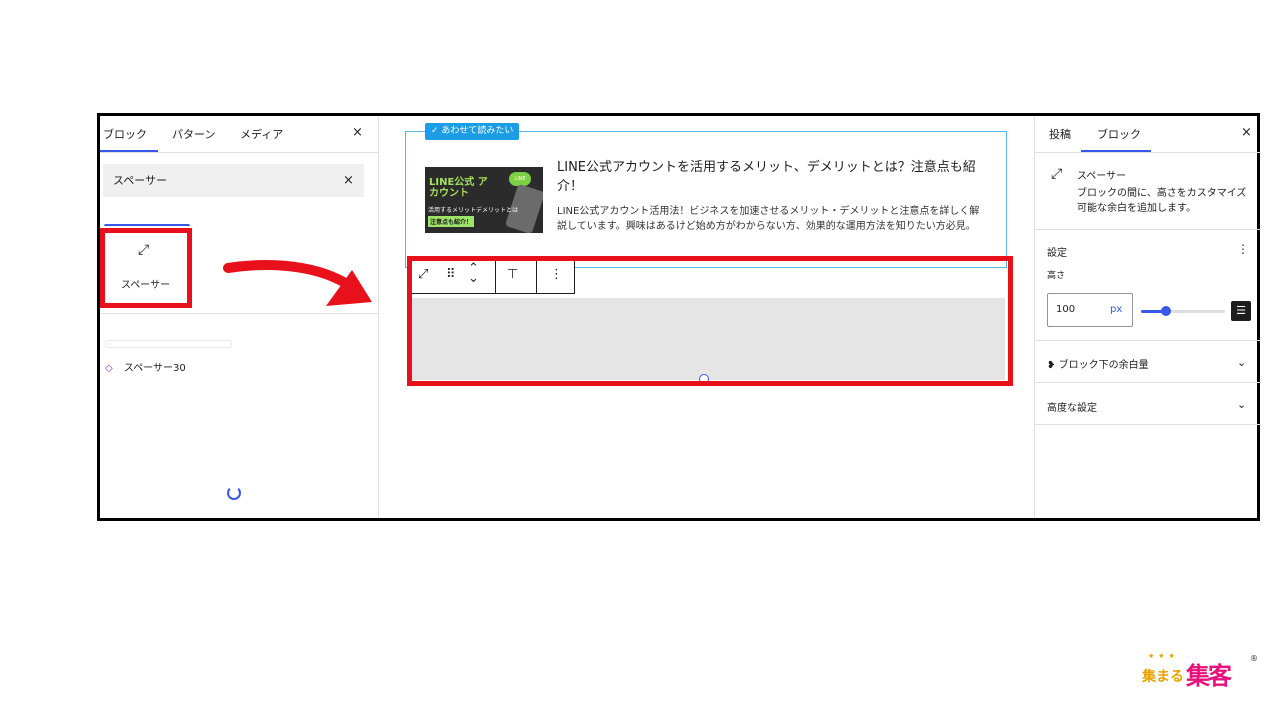  What do you see at coordinates (1090, 310) in the screenshot?
I see `height-input: 100 px` at bounding box center [1090, 310].